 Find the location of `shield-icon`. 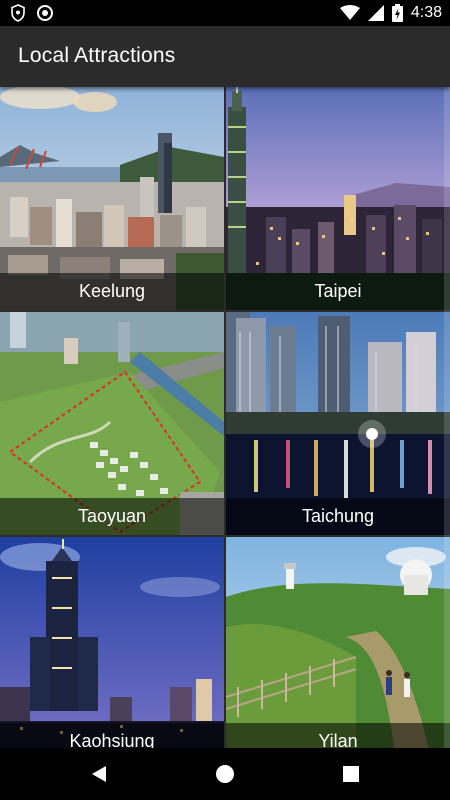

shield-icon is located at coordinates (18, 13).